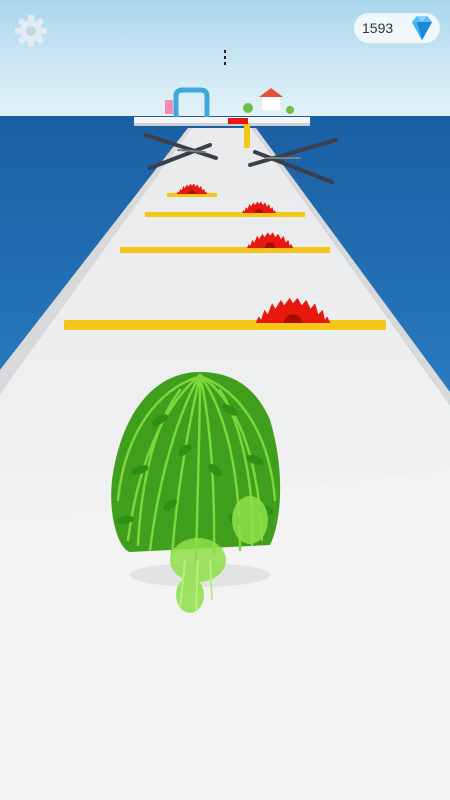 The image size is (450, 800). I want to click on settings-button, so click(31, 31).